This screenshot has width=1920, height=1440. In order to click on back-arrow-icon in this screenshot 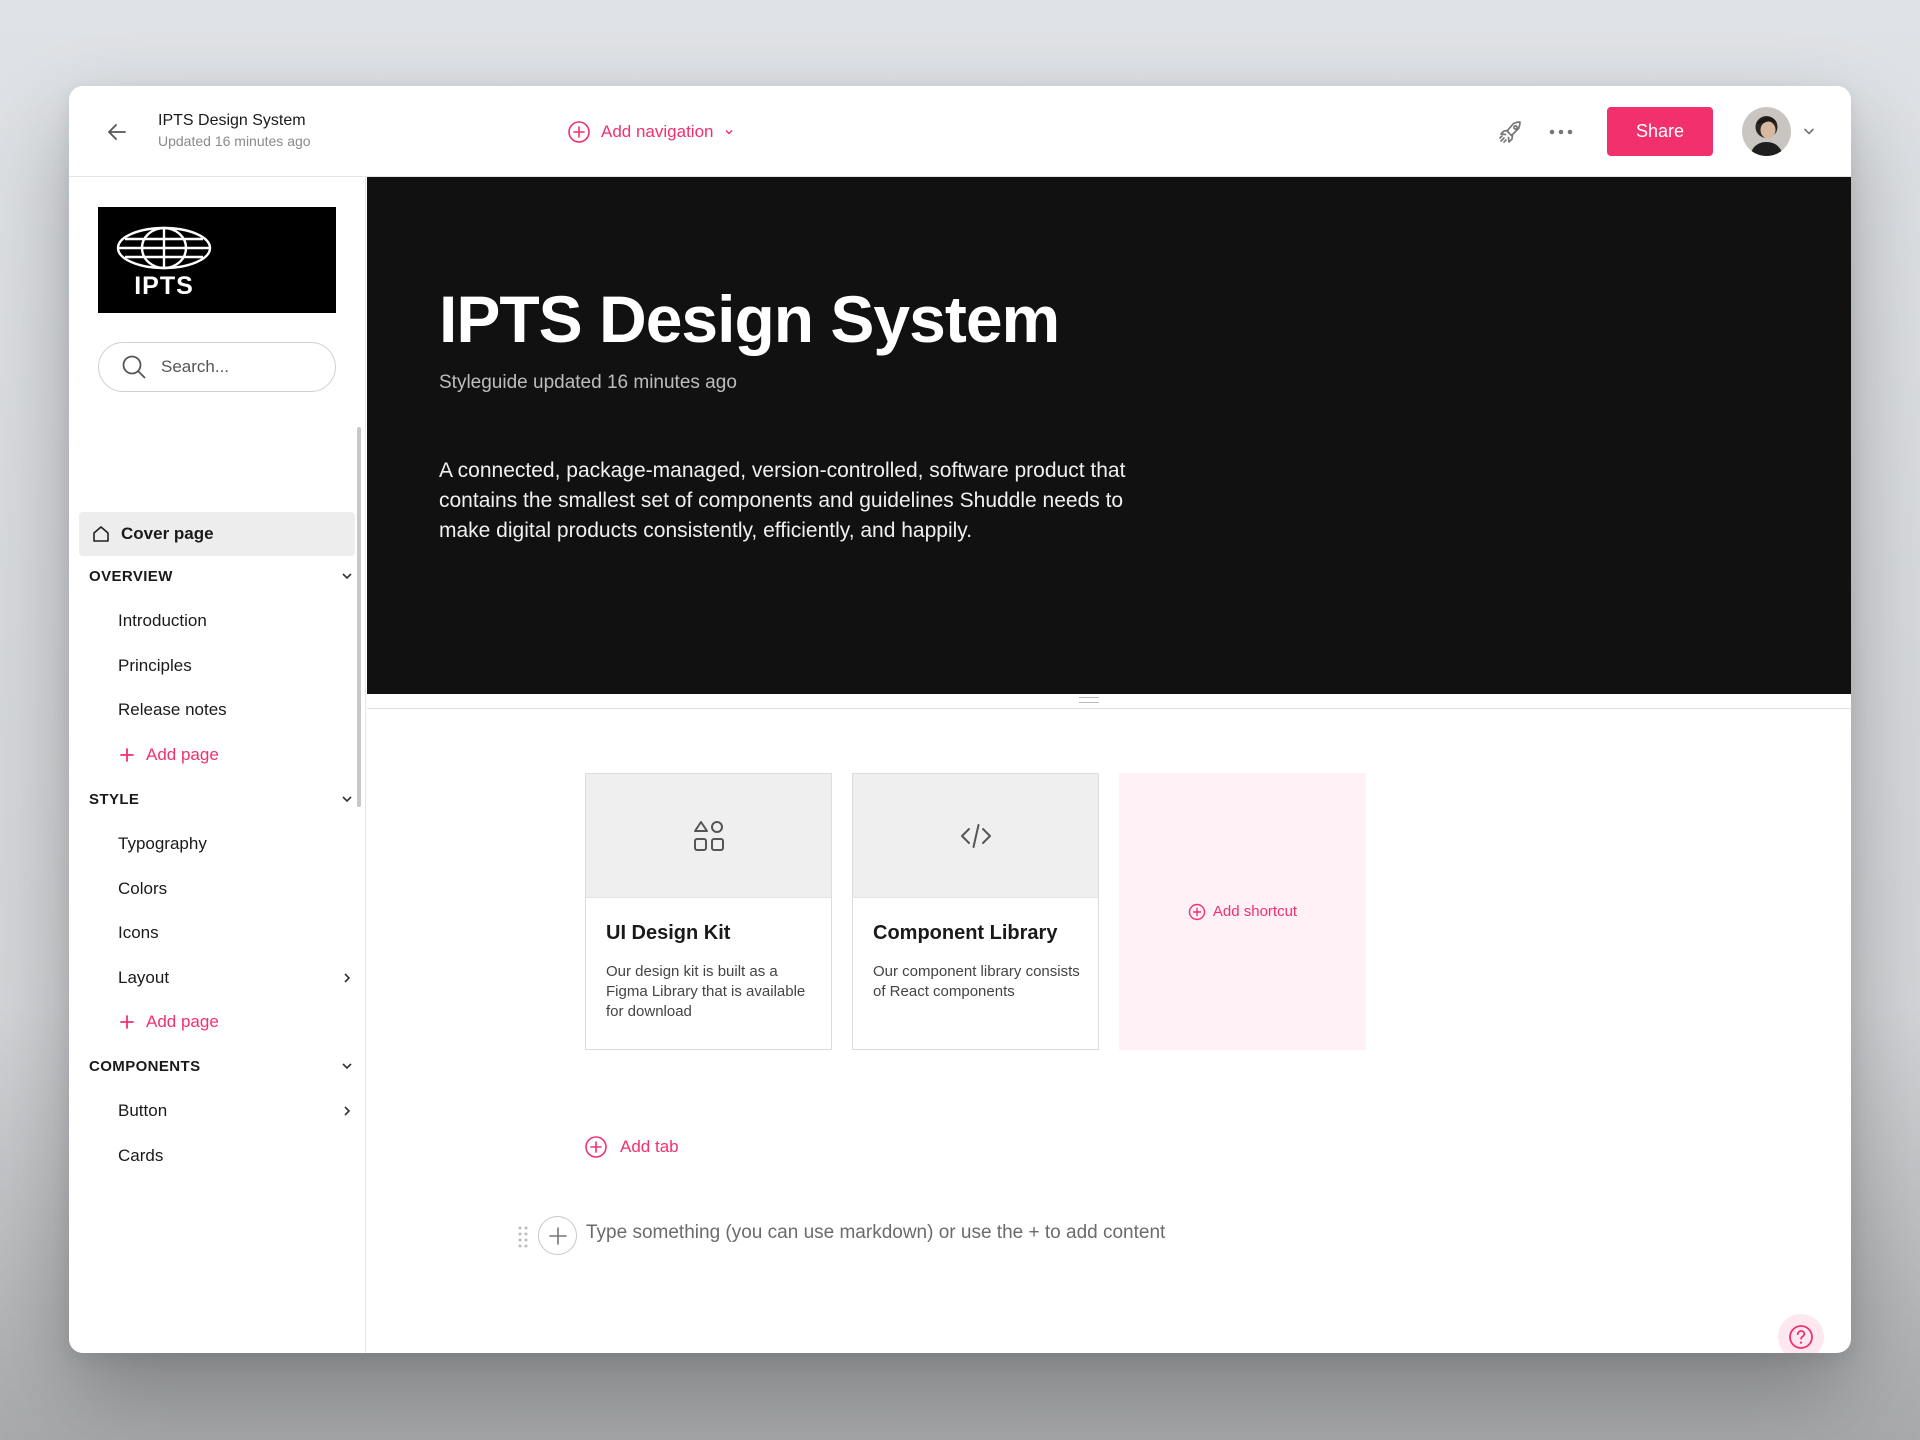, I will do `click(117, 132)`.